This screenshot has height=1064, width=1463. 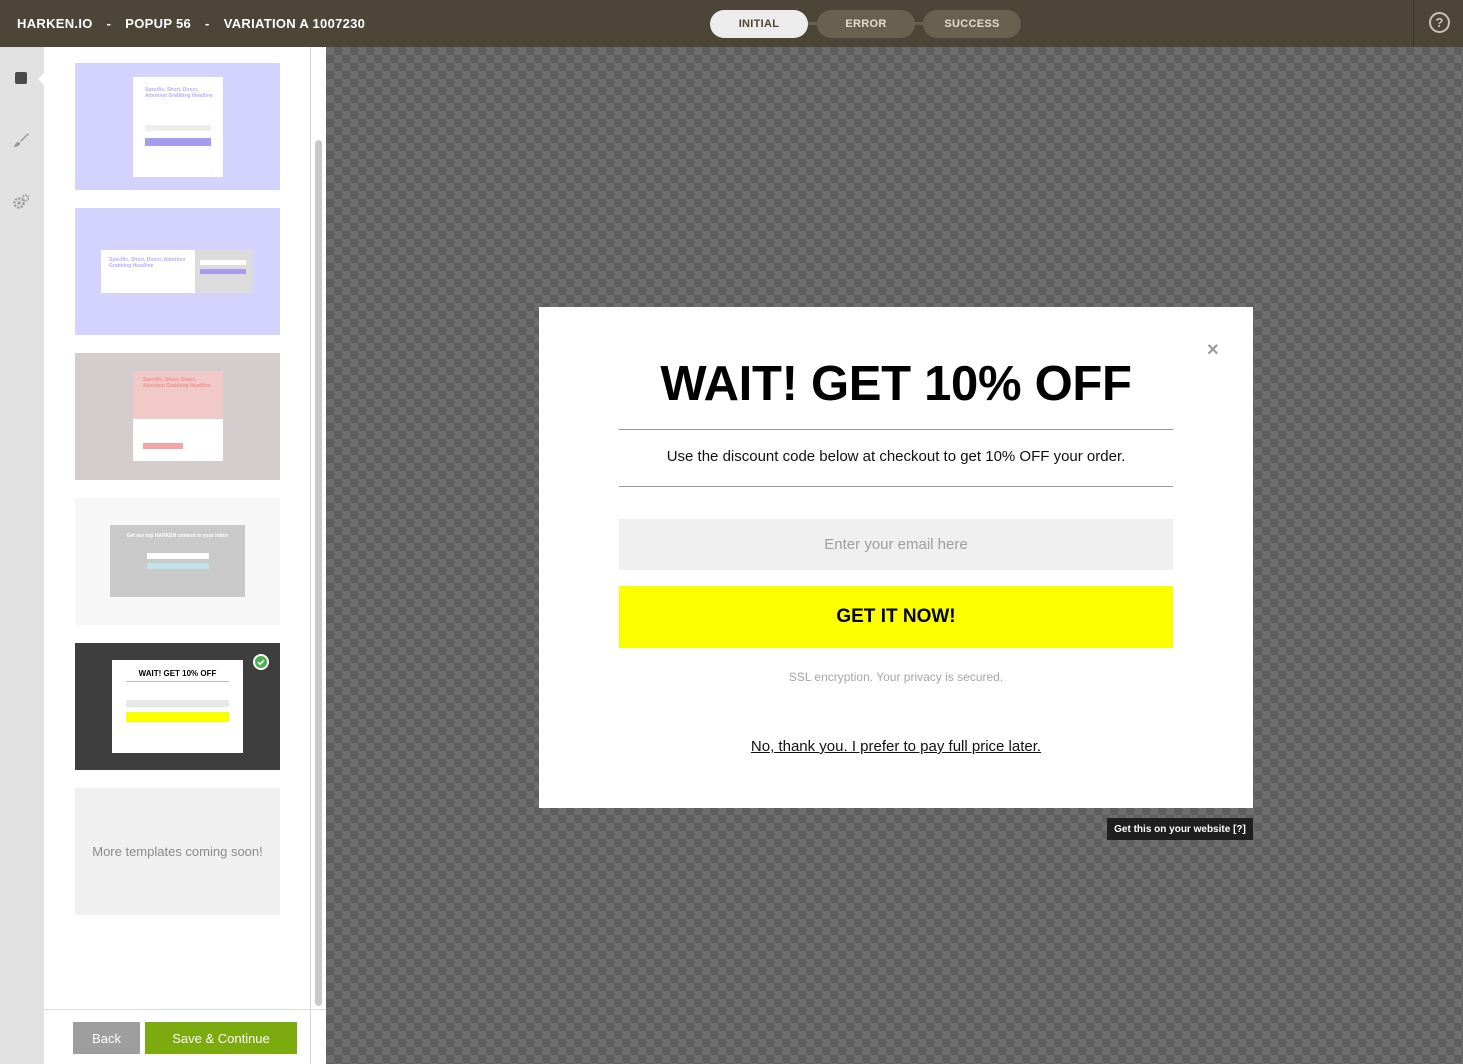 What do you see at coordinates (896, 544) in the screenshot?
I see `email-field` at bounding box center [896, 544].